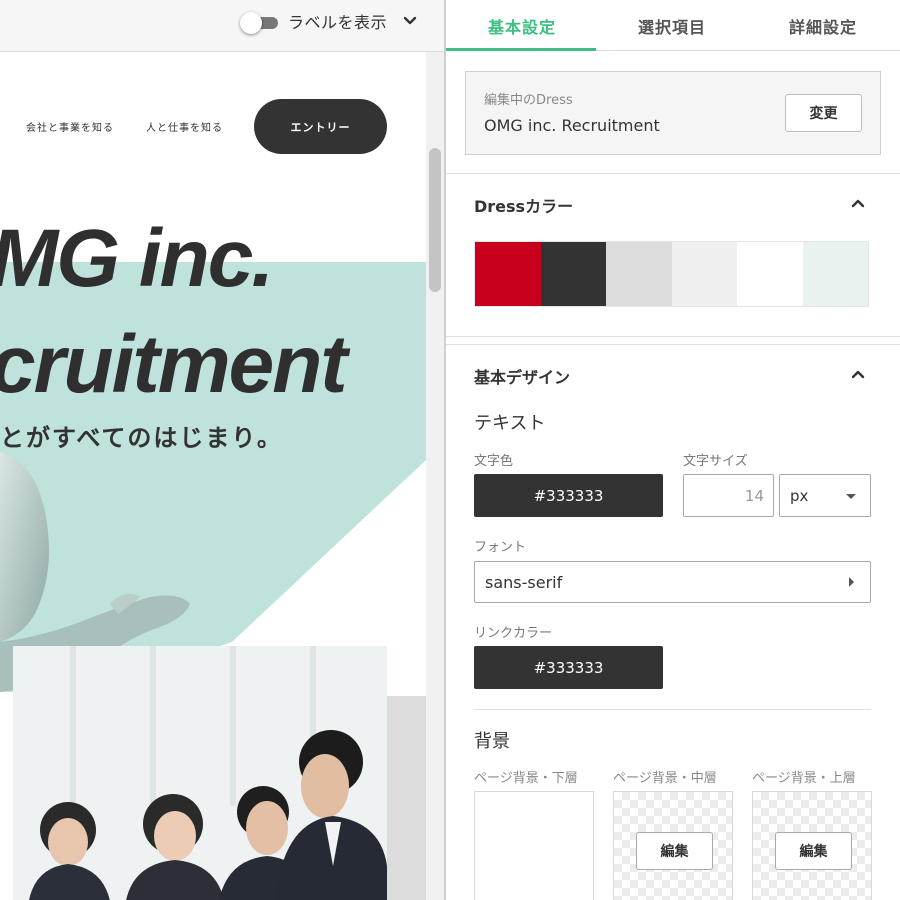 This screenshot has width=900, height=900. Describe the element at coordinates (251, 23) in the screenshot. I see `toggle-knob` at that location.